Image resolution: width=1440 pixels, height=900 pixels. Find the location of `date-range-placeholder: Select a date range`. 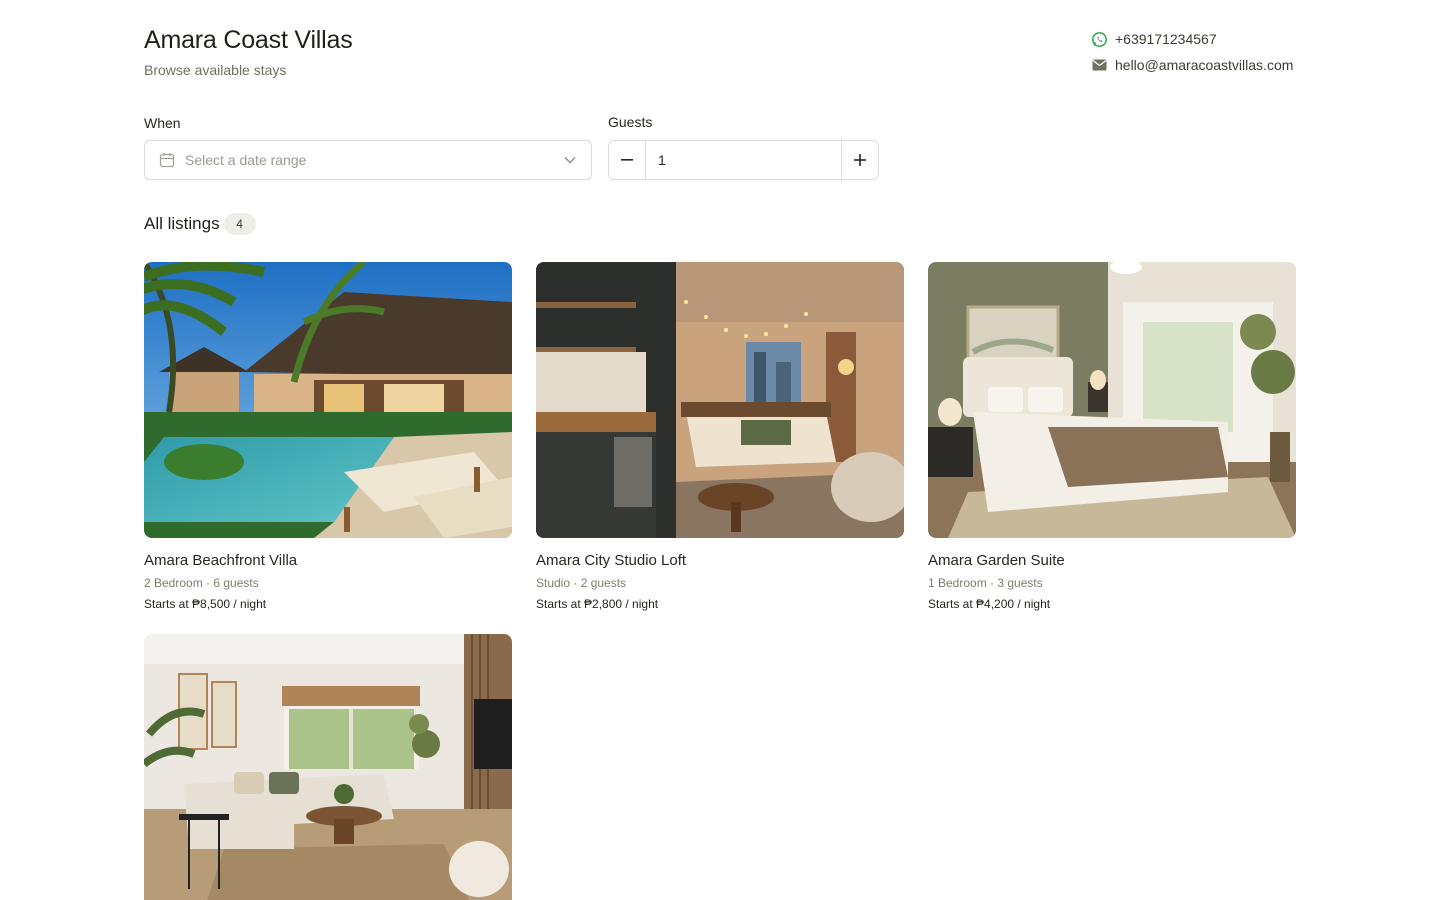

date-range-placeholder: Select a date range is located at coordinates (246, 160).